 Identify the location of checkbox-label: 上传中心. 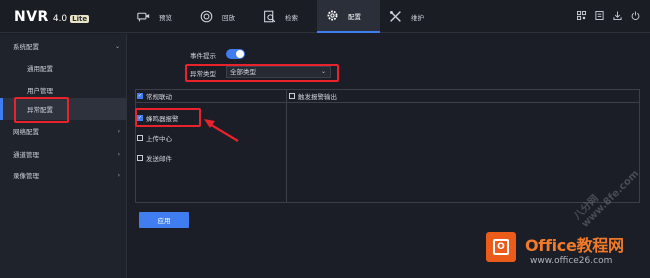
(159, 139).